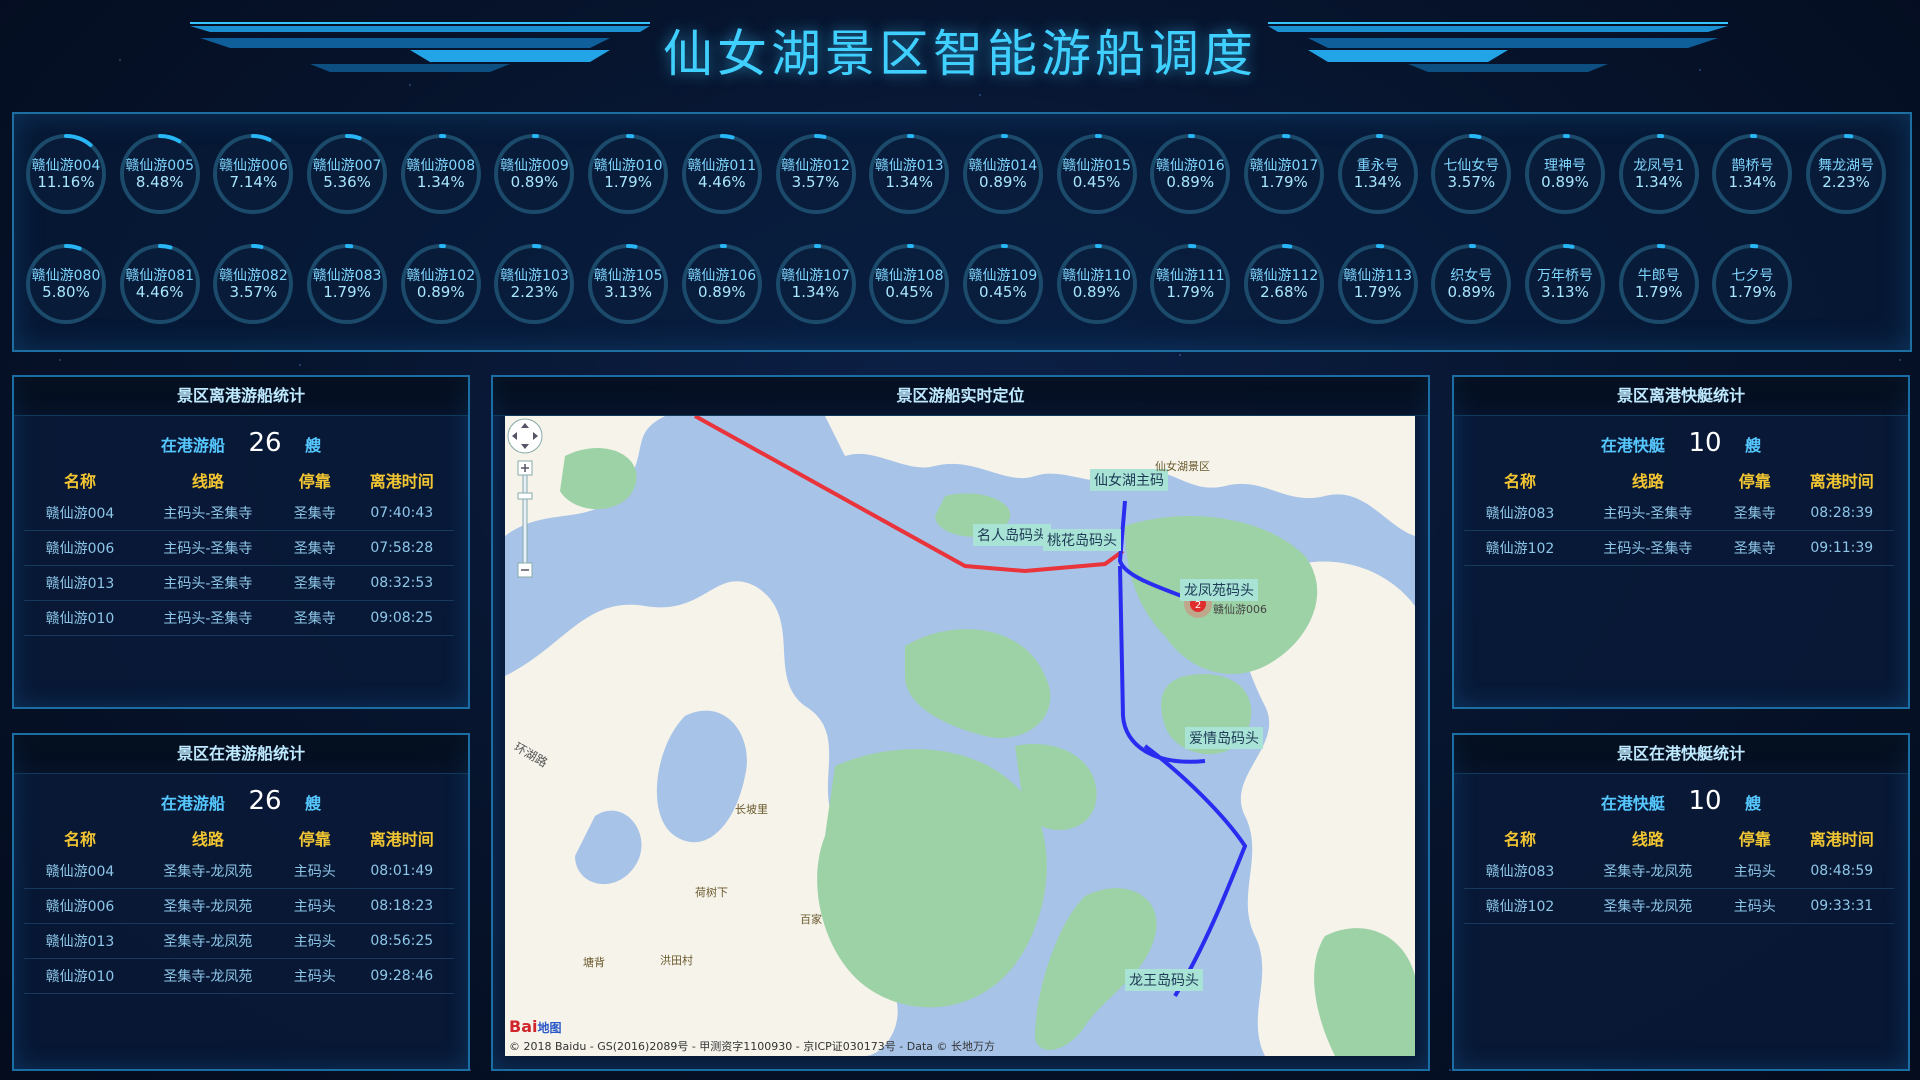 Image resolution: width=1920 pixels, height=1080 pixels. What do you see at coordinates (1520, 513) in the screenshot?
I see `table-cell: 赣仙游083` at bounding box center [1520, 513].